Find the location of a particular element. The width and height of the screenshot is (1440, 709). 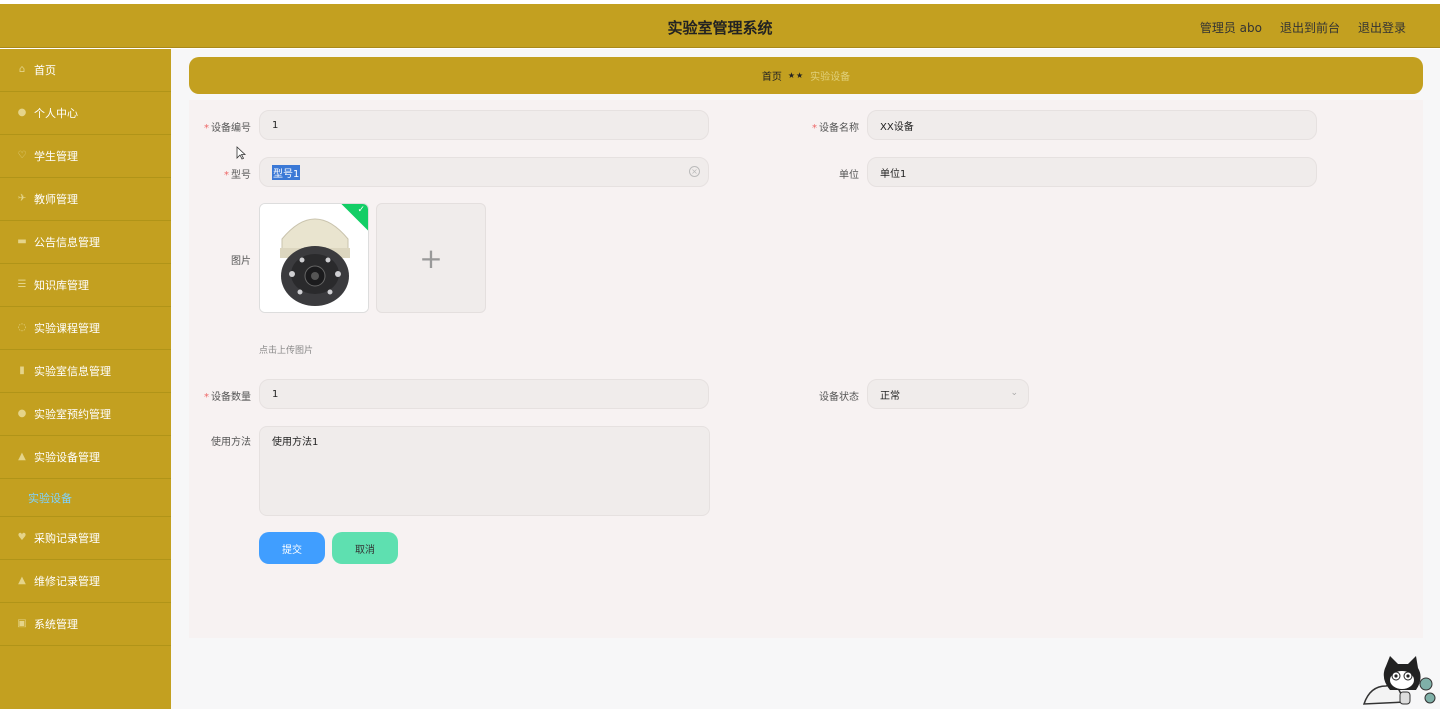

notice-icon: ▬ is located at coordinates (22, 241).